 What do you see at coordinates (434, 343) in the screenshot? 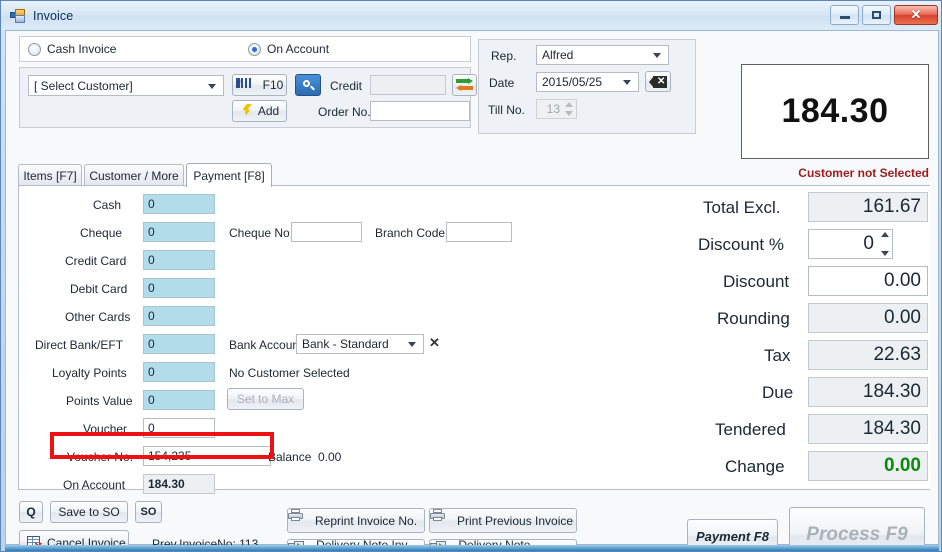
I see `bank-account-clear-icon: ✕` at bounding box center [434, 343].